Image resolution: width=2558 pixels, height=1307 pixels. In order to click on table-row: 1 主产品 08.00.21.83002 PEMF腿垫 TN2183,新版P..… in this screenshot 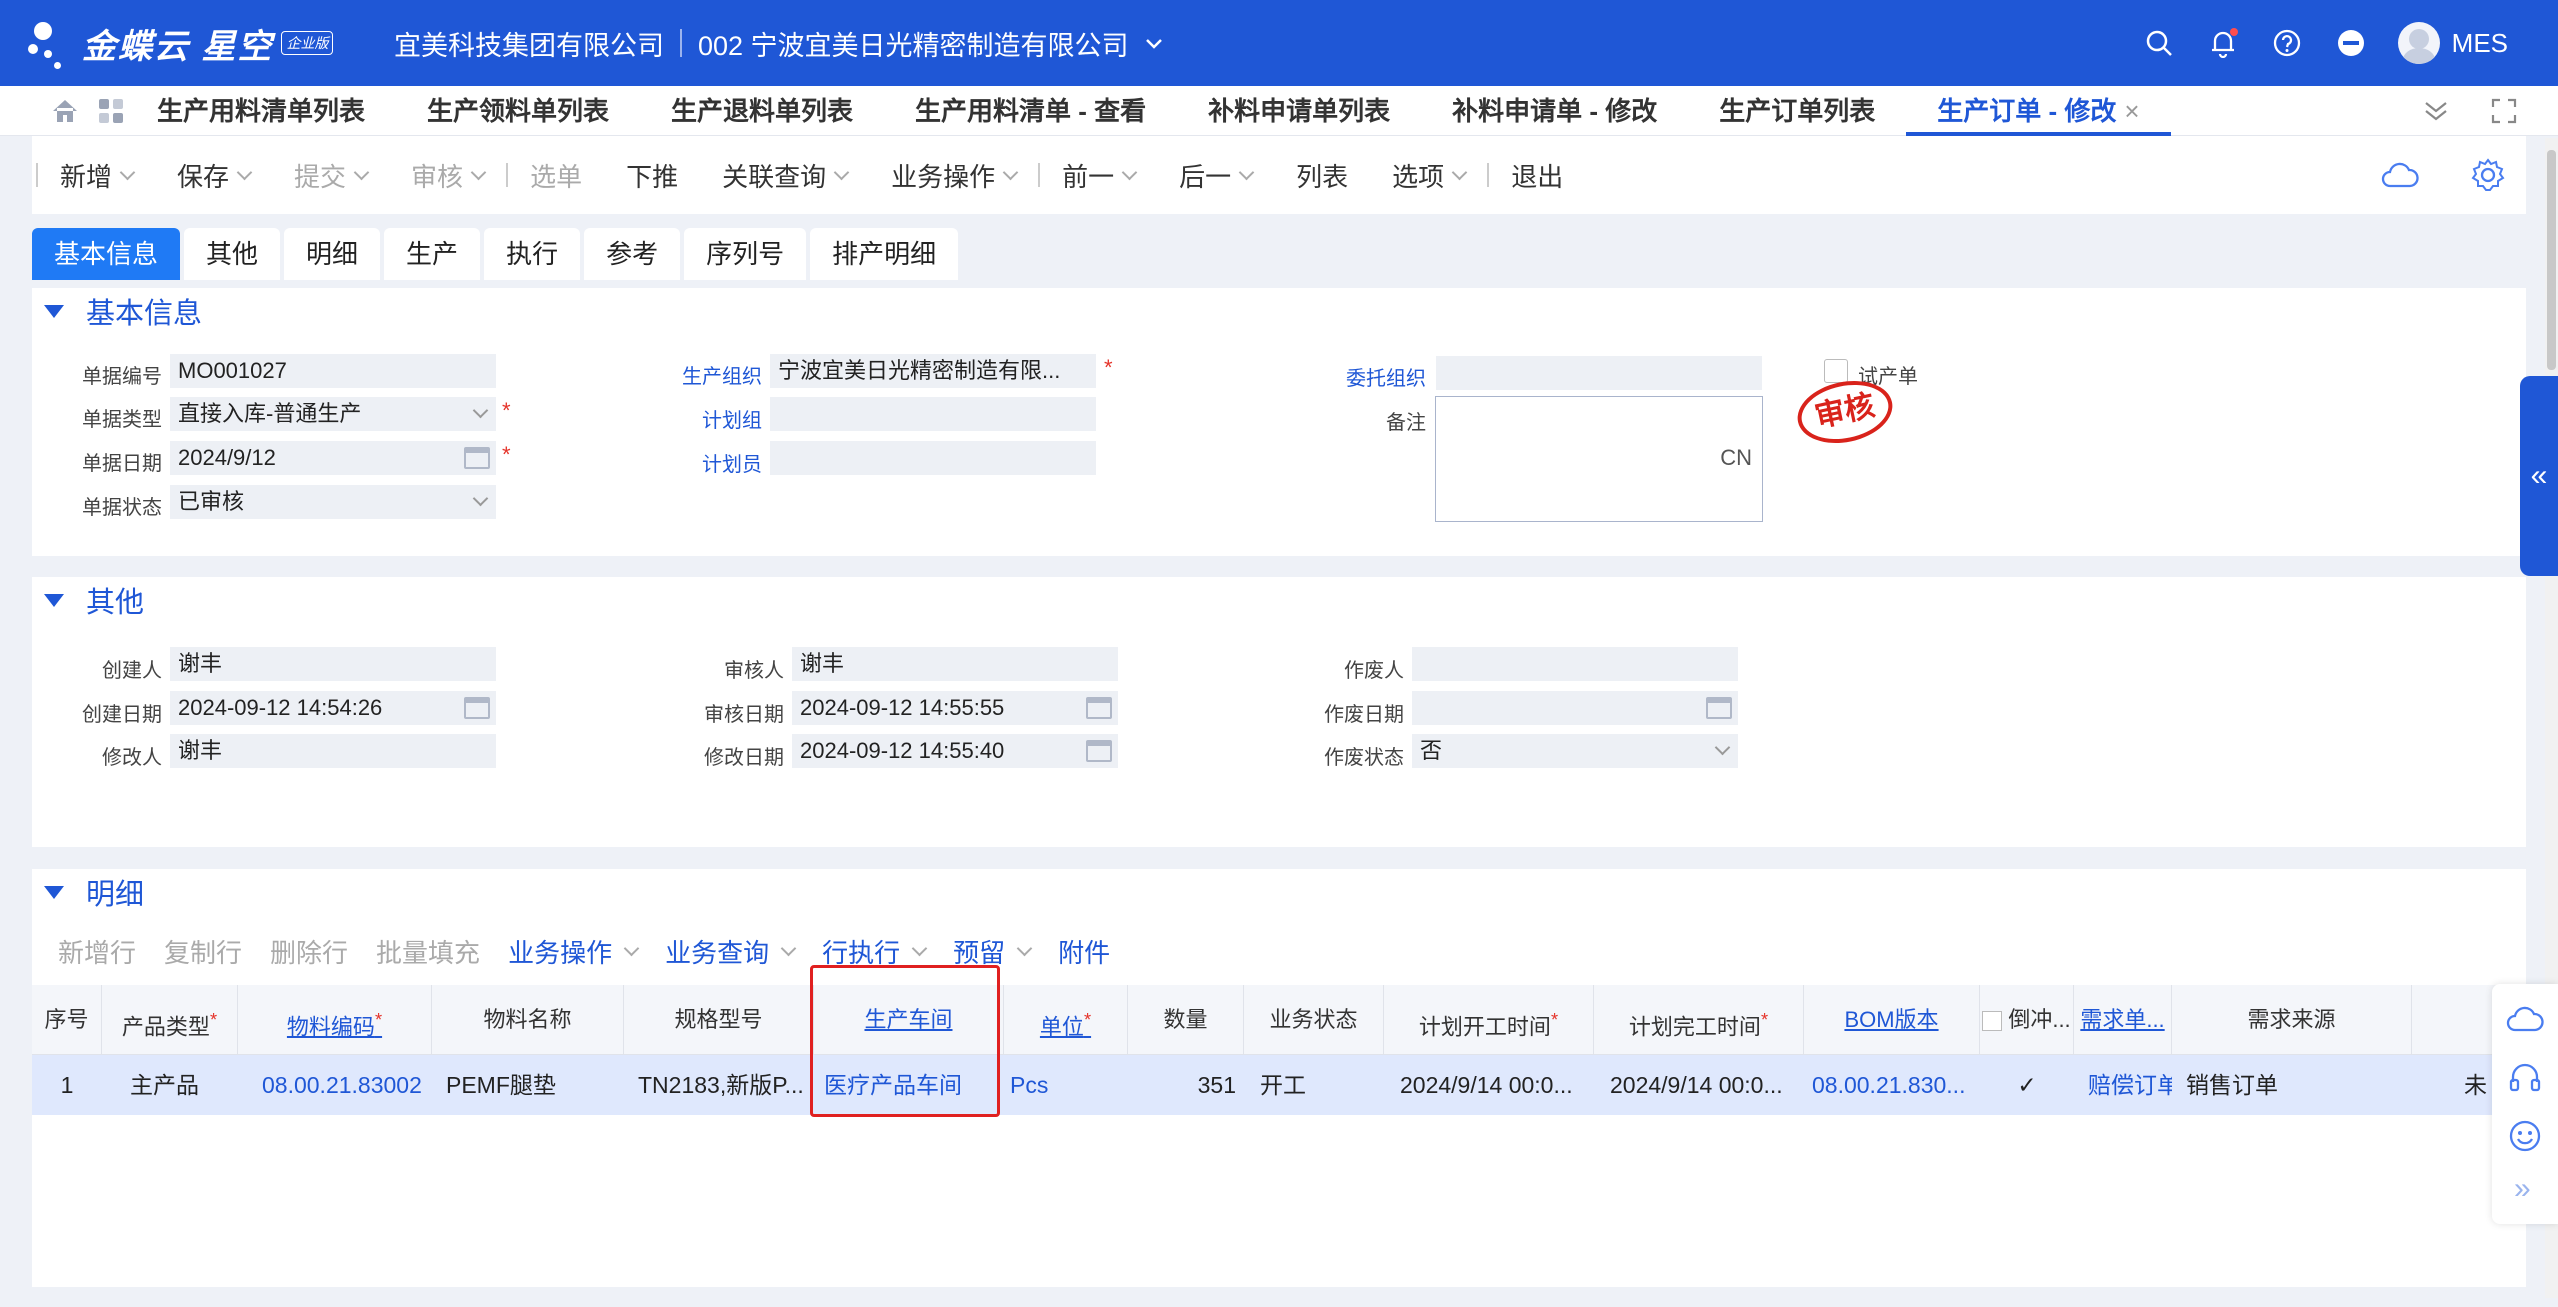, I will do `click(1279, 1085)`.